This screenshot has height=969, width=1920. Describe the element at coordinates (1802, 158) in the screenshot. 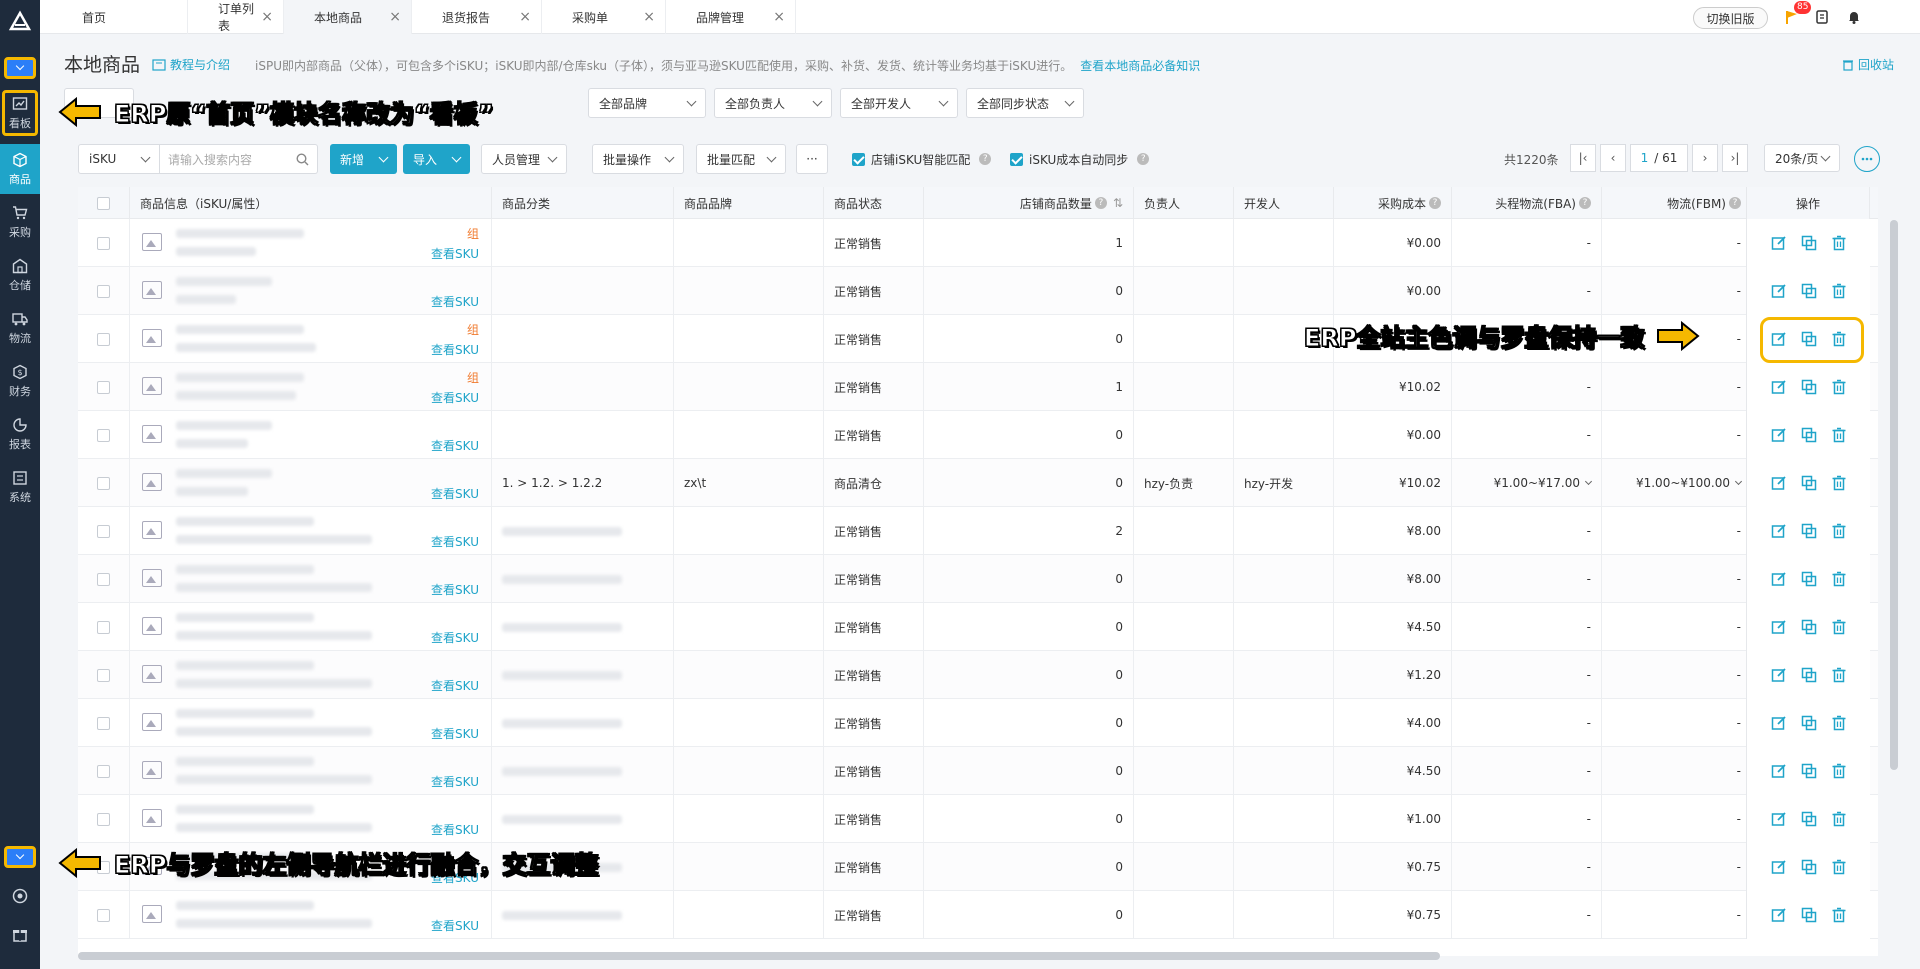

I see `page-size-select: 20条/页` at that location.